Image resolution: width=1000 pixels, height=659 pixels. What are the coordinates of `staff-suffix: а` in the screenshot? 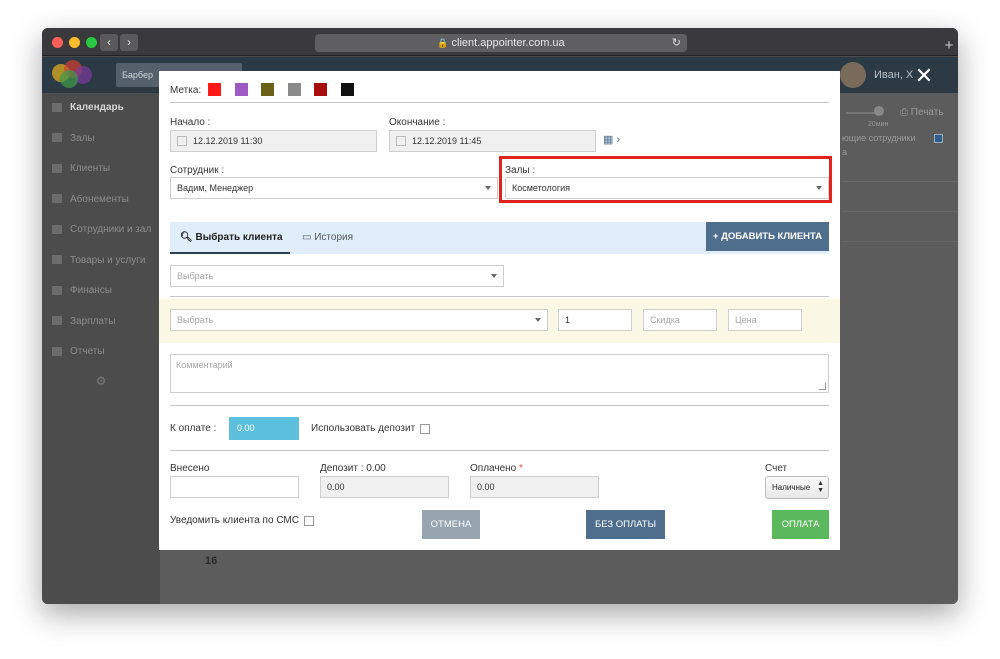 It's located at (845, 152).